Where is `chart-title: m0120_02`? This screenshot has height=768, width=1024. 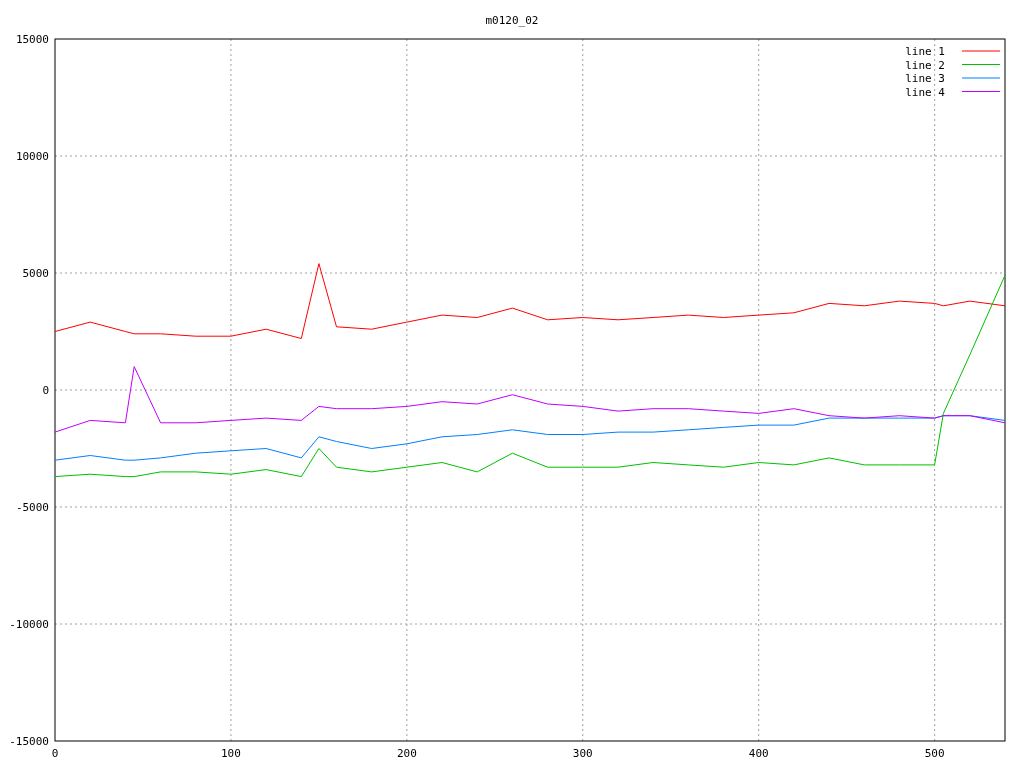
chart-title: m0120_02 is located at coordinates (512, 20).